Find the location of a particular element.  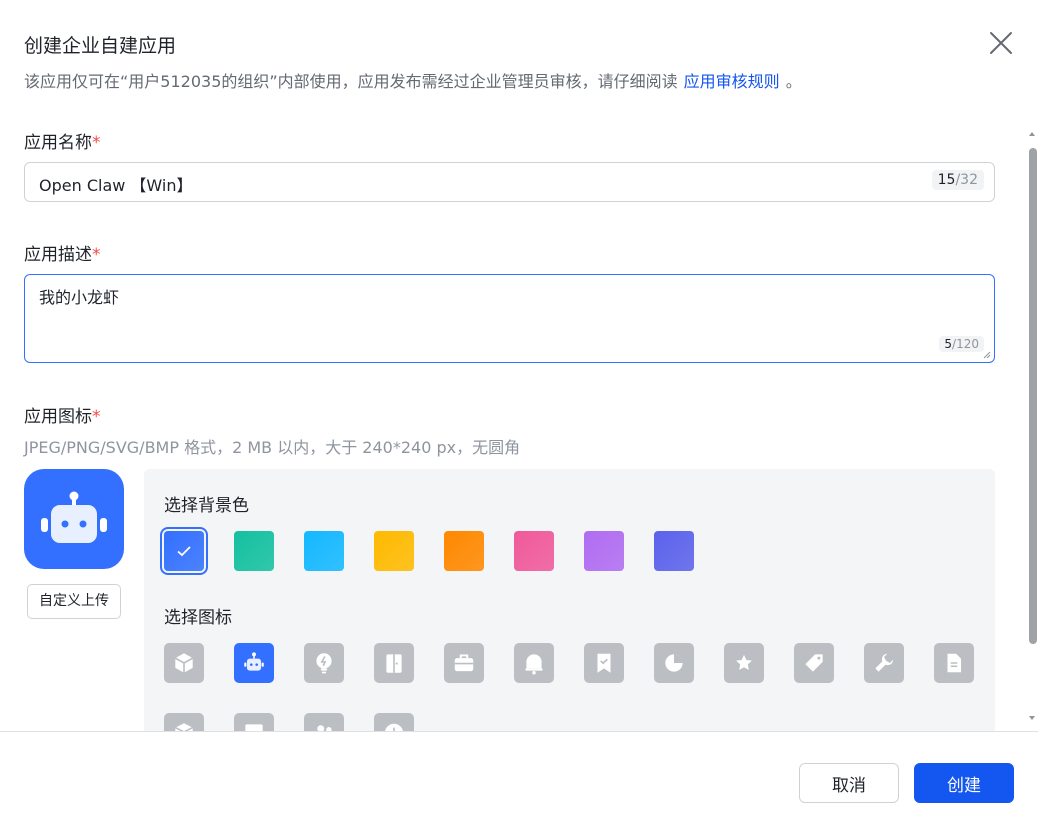

resize-grip-icon is located at coordinates (987, 355).